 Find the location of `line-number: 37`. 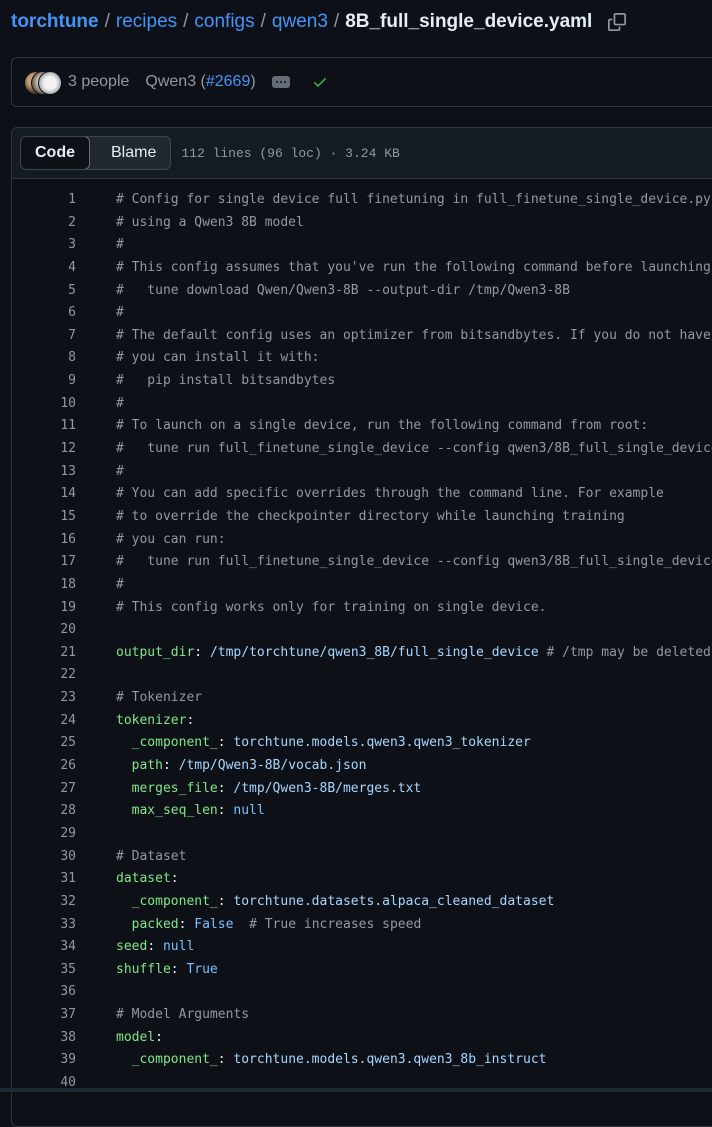

line-number: 37 is located at coordinates (64, 1015).